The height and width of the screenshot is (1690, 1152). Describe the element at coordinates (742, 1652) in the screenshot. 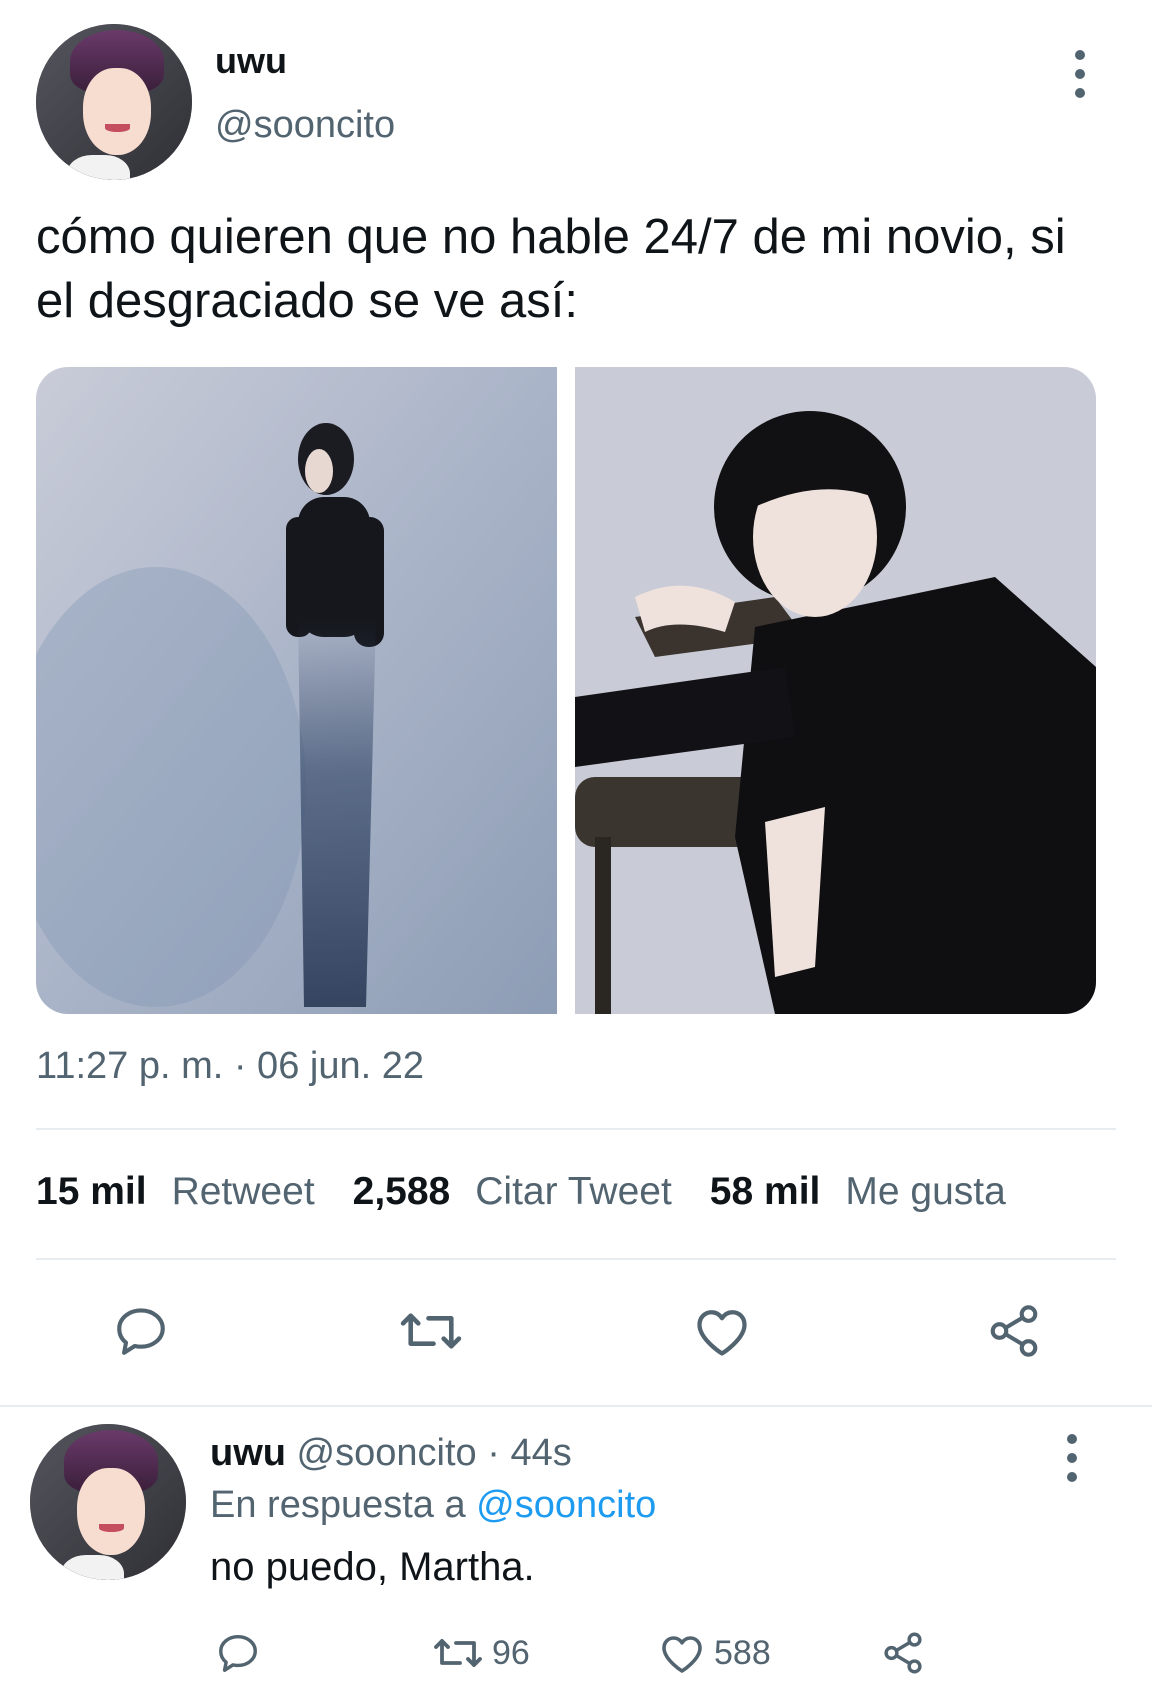

I see `reply-like-count: 588` at that location.